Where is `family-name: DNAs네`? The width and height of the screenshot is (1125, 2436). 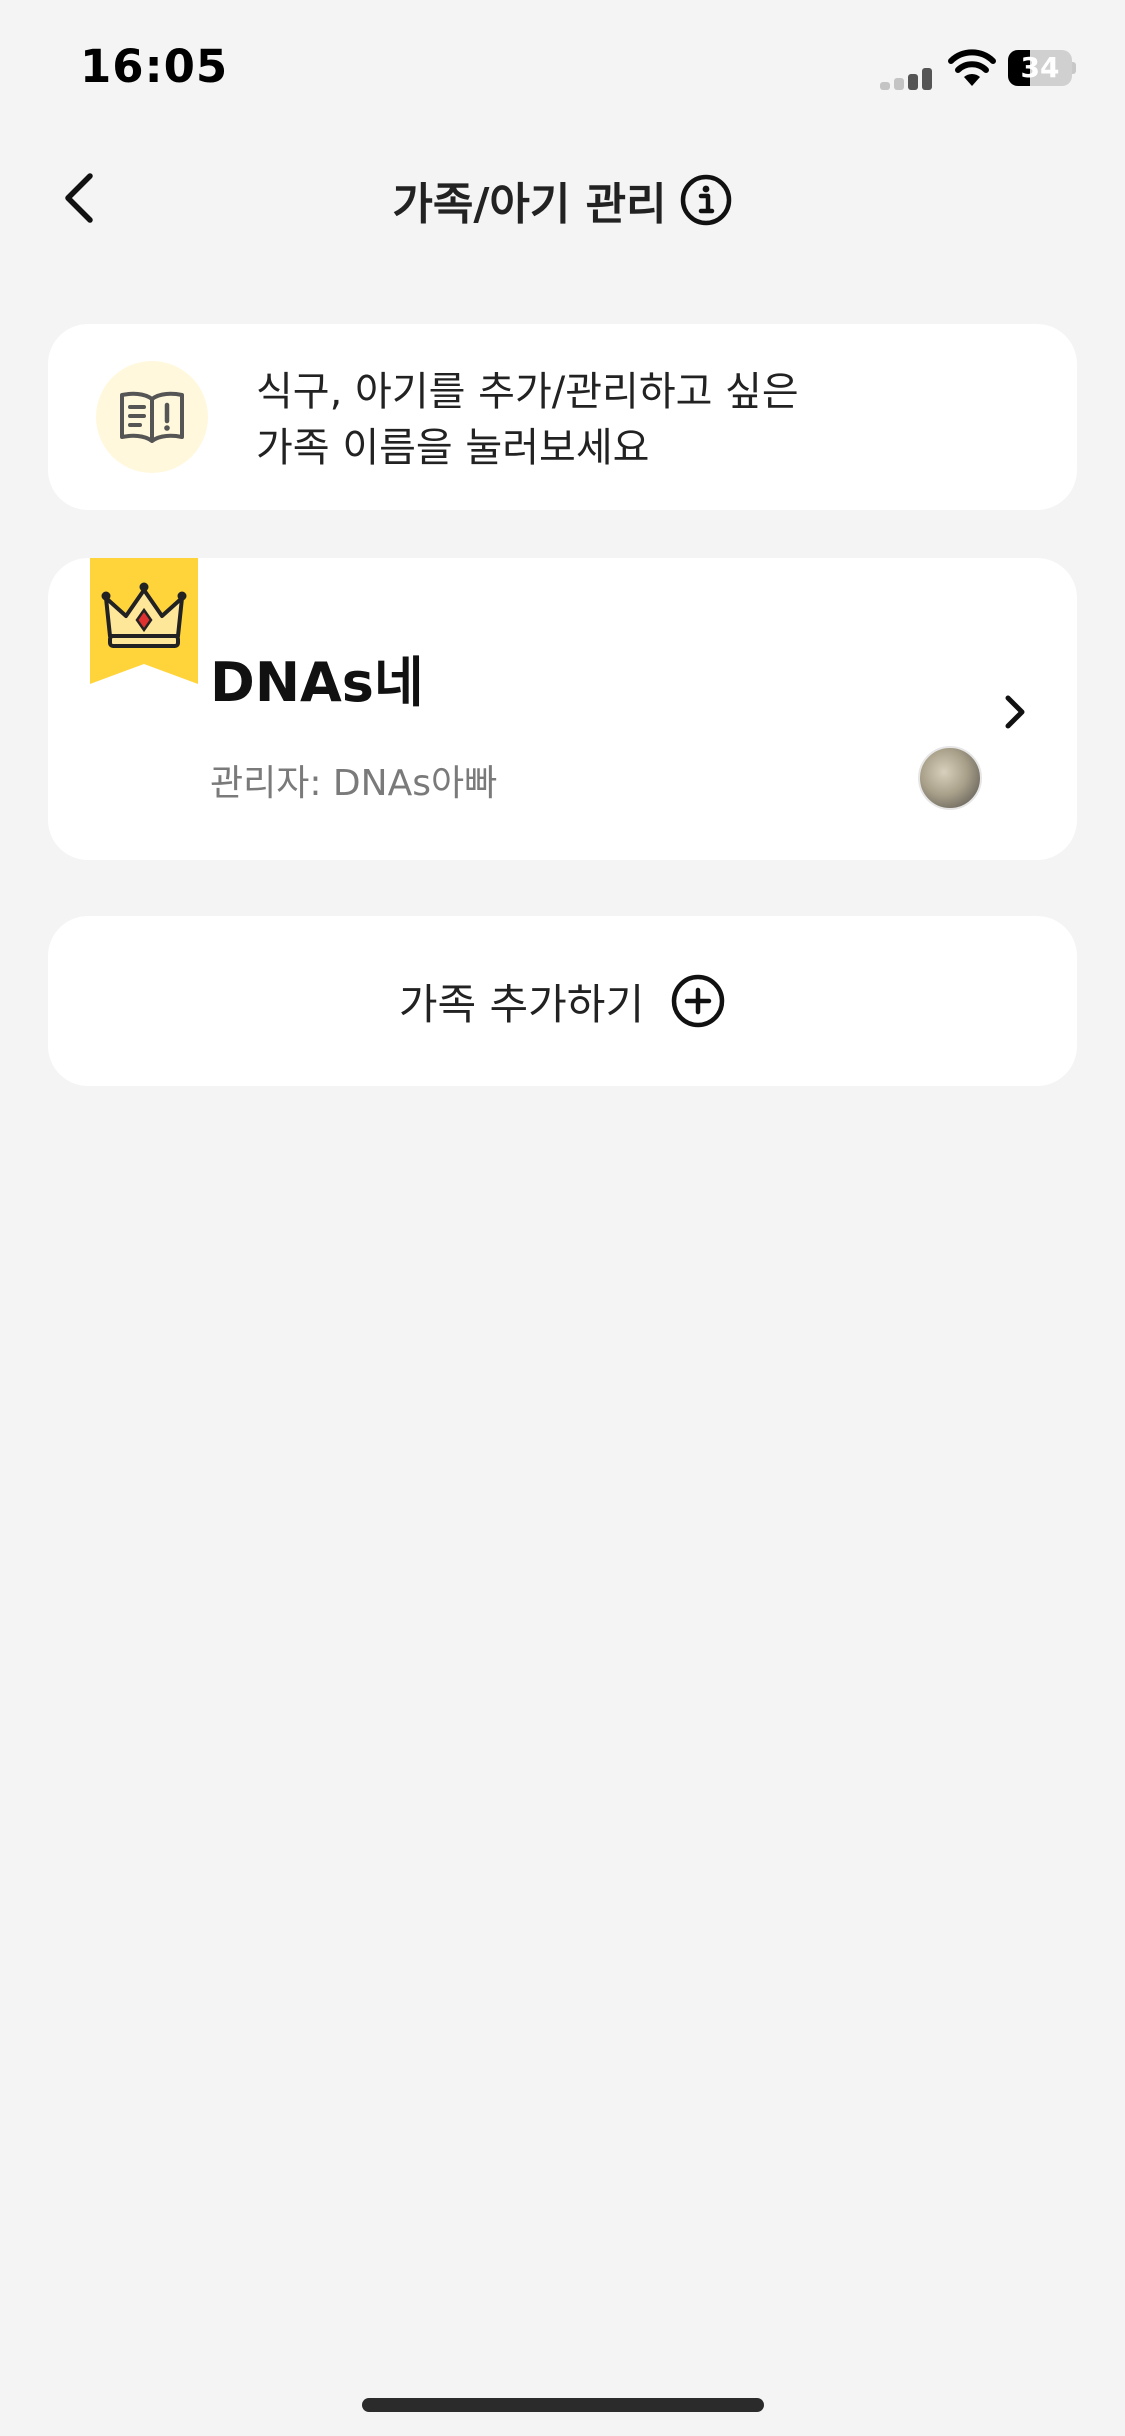 family-name: DNAs네 is located at coordinates (317, 682).